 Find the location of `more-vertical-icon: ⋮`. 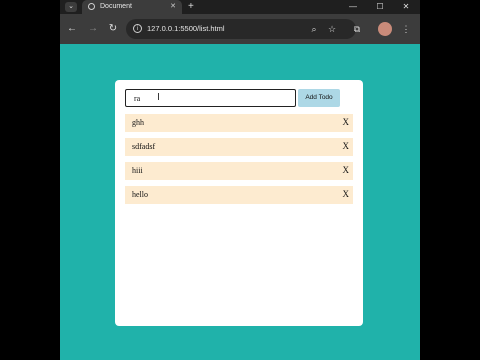

more-vertical-icon: ⋮ is located at coordinates (406, 29).